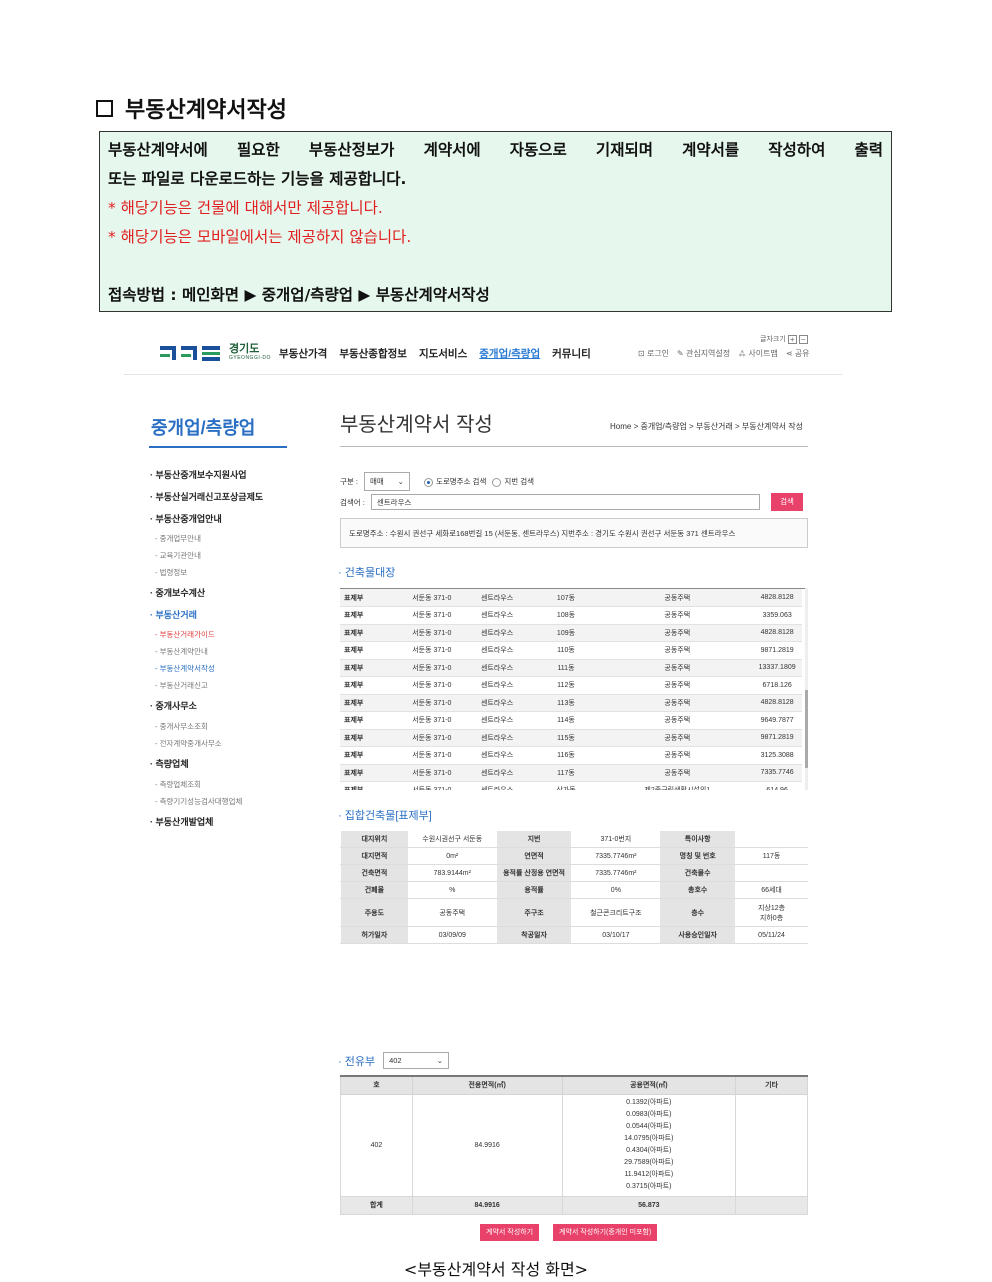  I want to click on table-row: 표제부 서둔동 371-0 센트라우스 108동 공동주택 3359.063, so click(571, 615).